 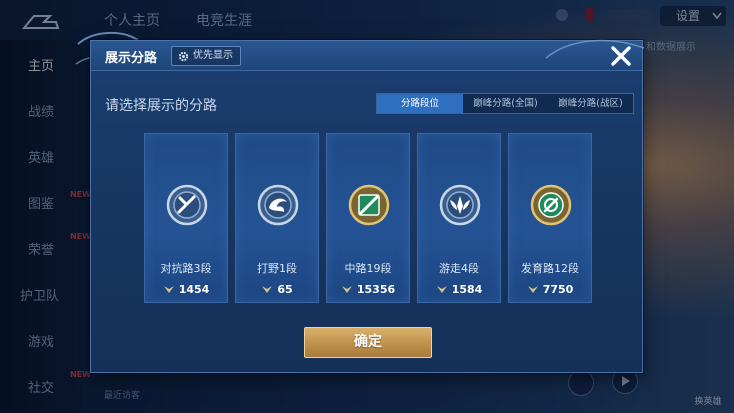 I want to click on dialog-title: 展示分路, so click(x=131, y=58).